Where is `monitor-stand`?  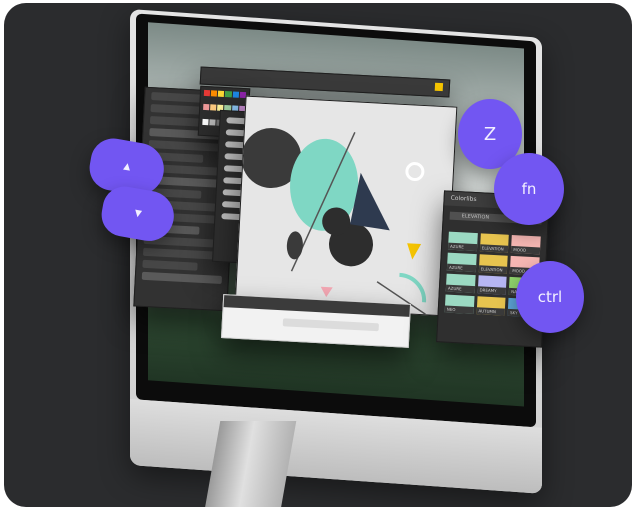
monitor-stand is located at coordinates (250, 464).